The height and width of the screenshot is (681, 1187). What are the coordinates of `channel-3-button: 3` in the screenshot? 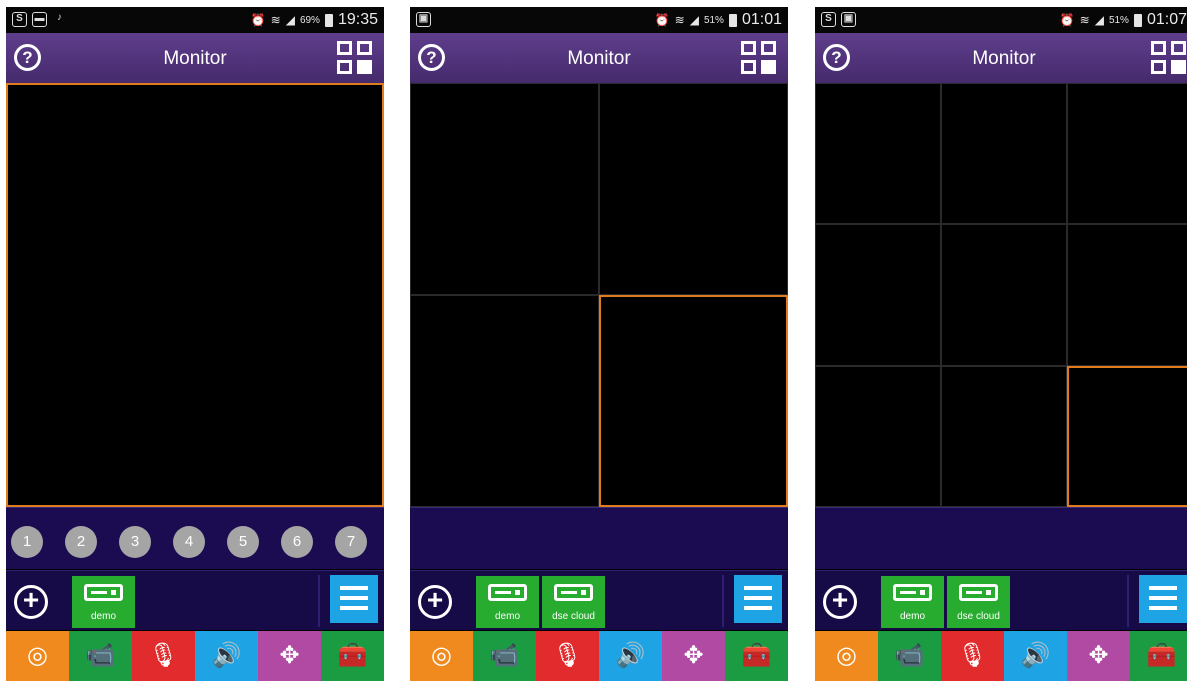 It's located at (135, 542).